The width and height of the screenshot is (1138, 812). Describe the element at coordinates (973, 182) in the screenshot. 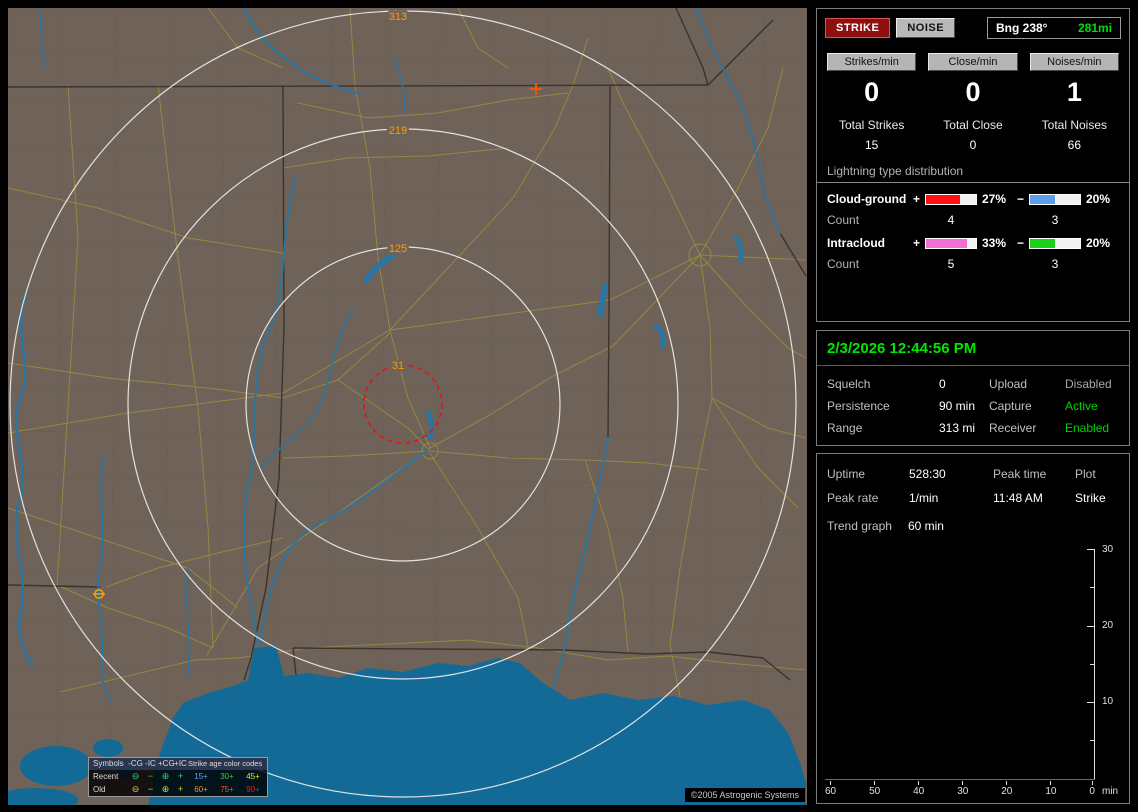

I see `distribution-divider` at that location.